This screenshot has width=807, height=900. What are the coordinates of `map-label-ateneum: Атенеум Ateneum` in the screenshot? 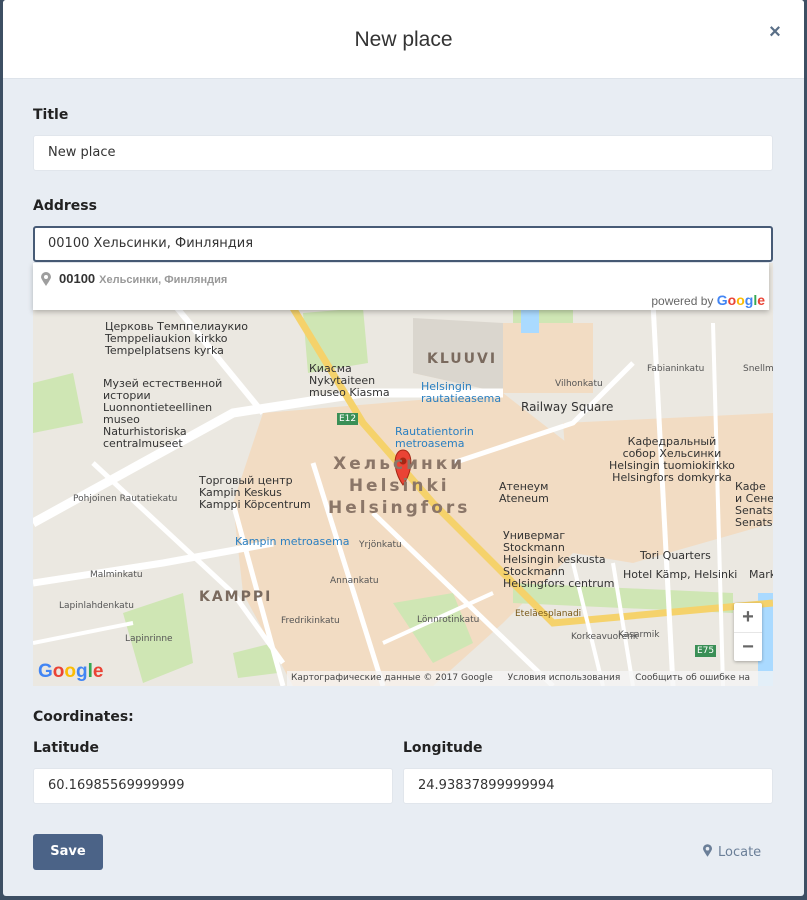 It's located at (524, 492).